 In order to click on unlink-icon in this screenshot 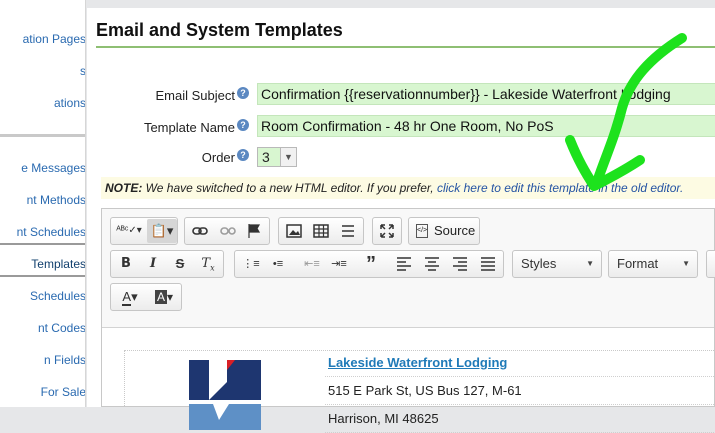, I will do `click(228, 231)`.